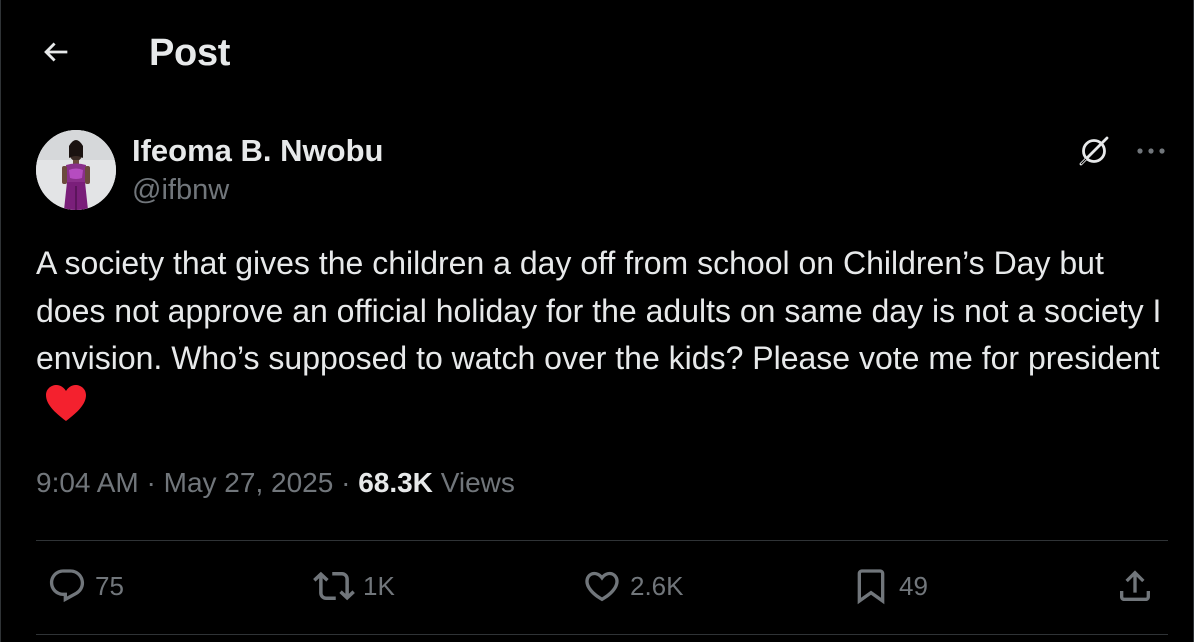 The width and height of the screenshot is (1194, 642). Describe the element at coordinates (602, 586) in the screenshot. I see `heart-icon` at that location.